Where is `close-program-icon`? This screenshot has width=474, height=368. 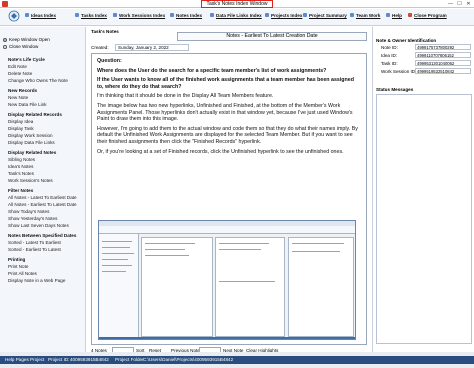
close-program-icon is located at coordinates (410, 15).